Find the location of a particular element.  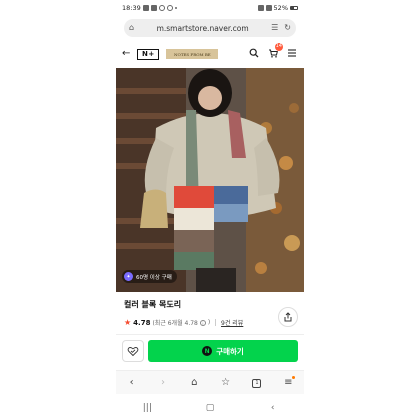

recent-apps-icon: ||| is located at coordinates (147, 408).